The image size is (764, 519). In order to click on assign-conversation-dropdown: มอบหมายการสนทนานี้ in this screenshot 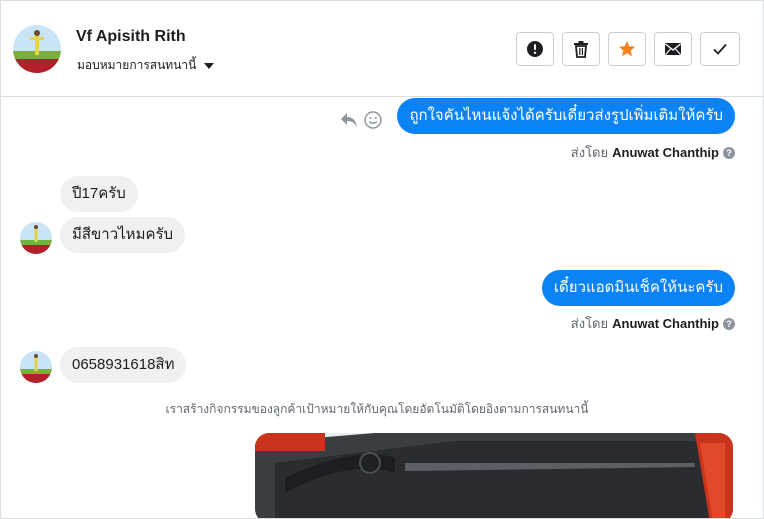, I will do `click(146, 65)`.